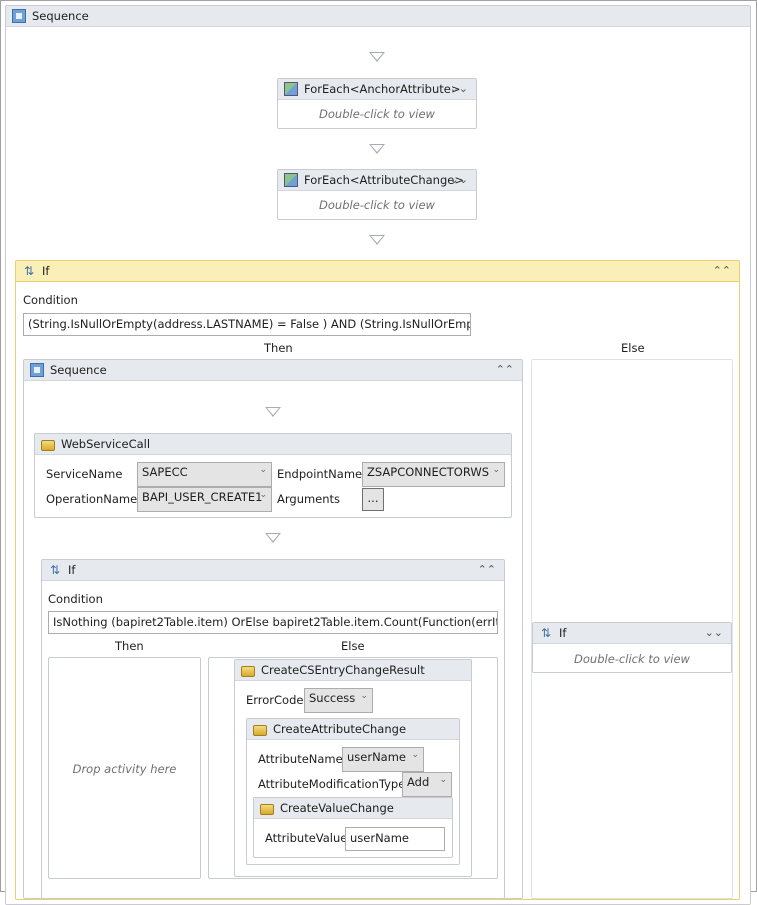  Describe the element at coordinates (343, 670) in the screenshot. I see `activity-title: CreateCSEntryChangeResult` at that location.